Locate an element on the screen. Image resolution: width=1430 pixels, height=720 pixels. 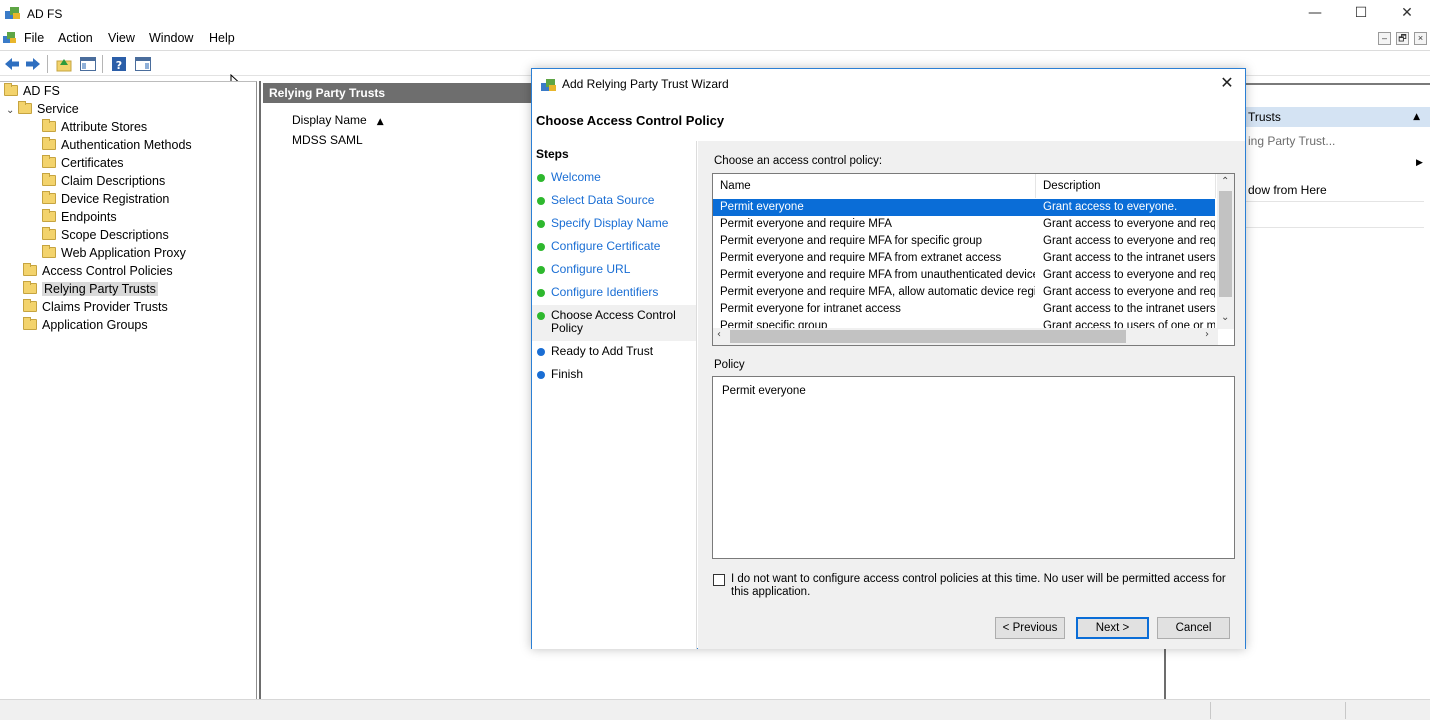
policy-row-permit-everyone: Permit everyone Grant access to everyone. is located at coordinates (964, 207).